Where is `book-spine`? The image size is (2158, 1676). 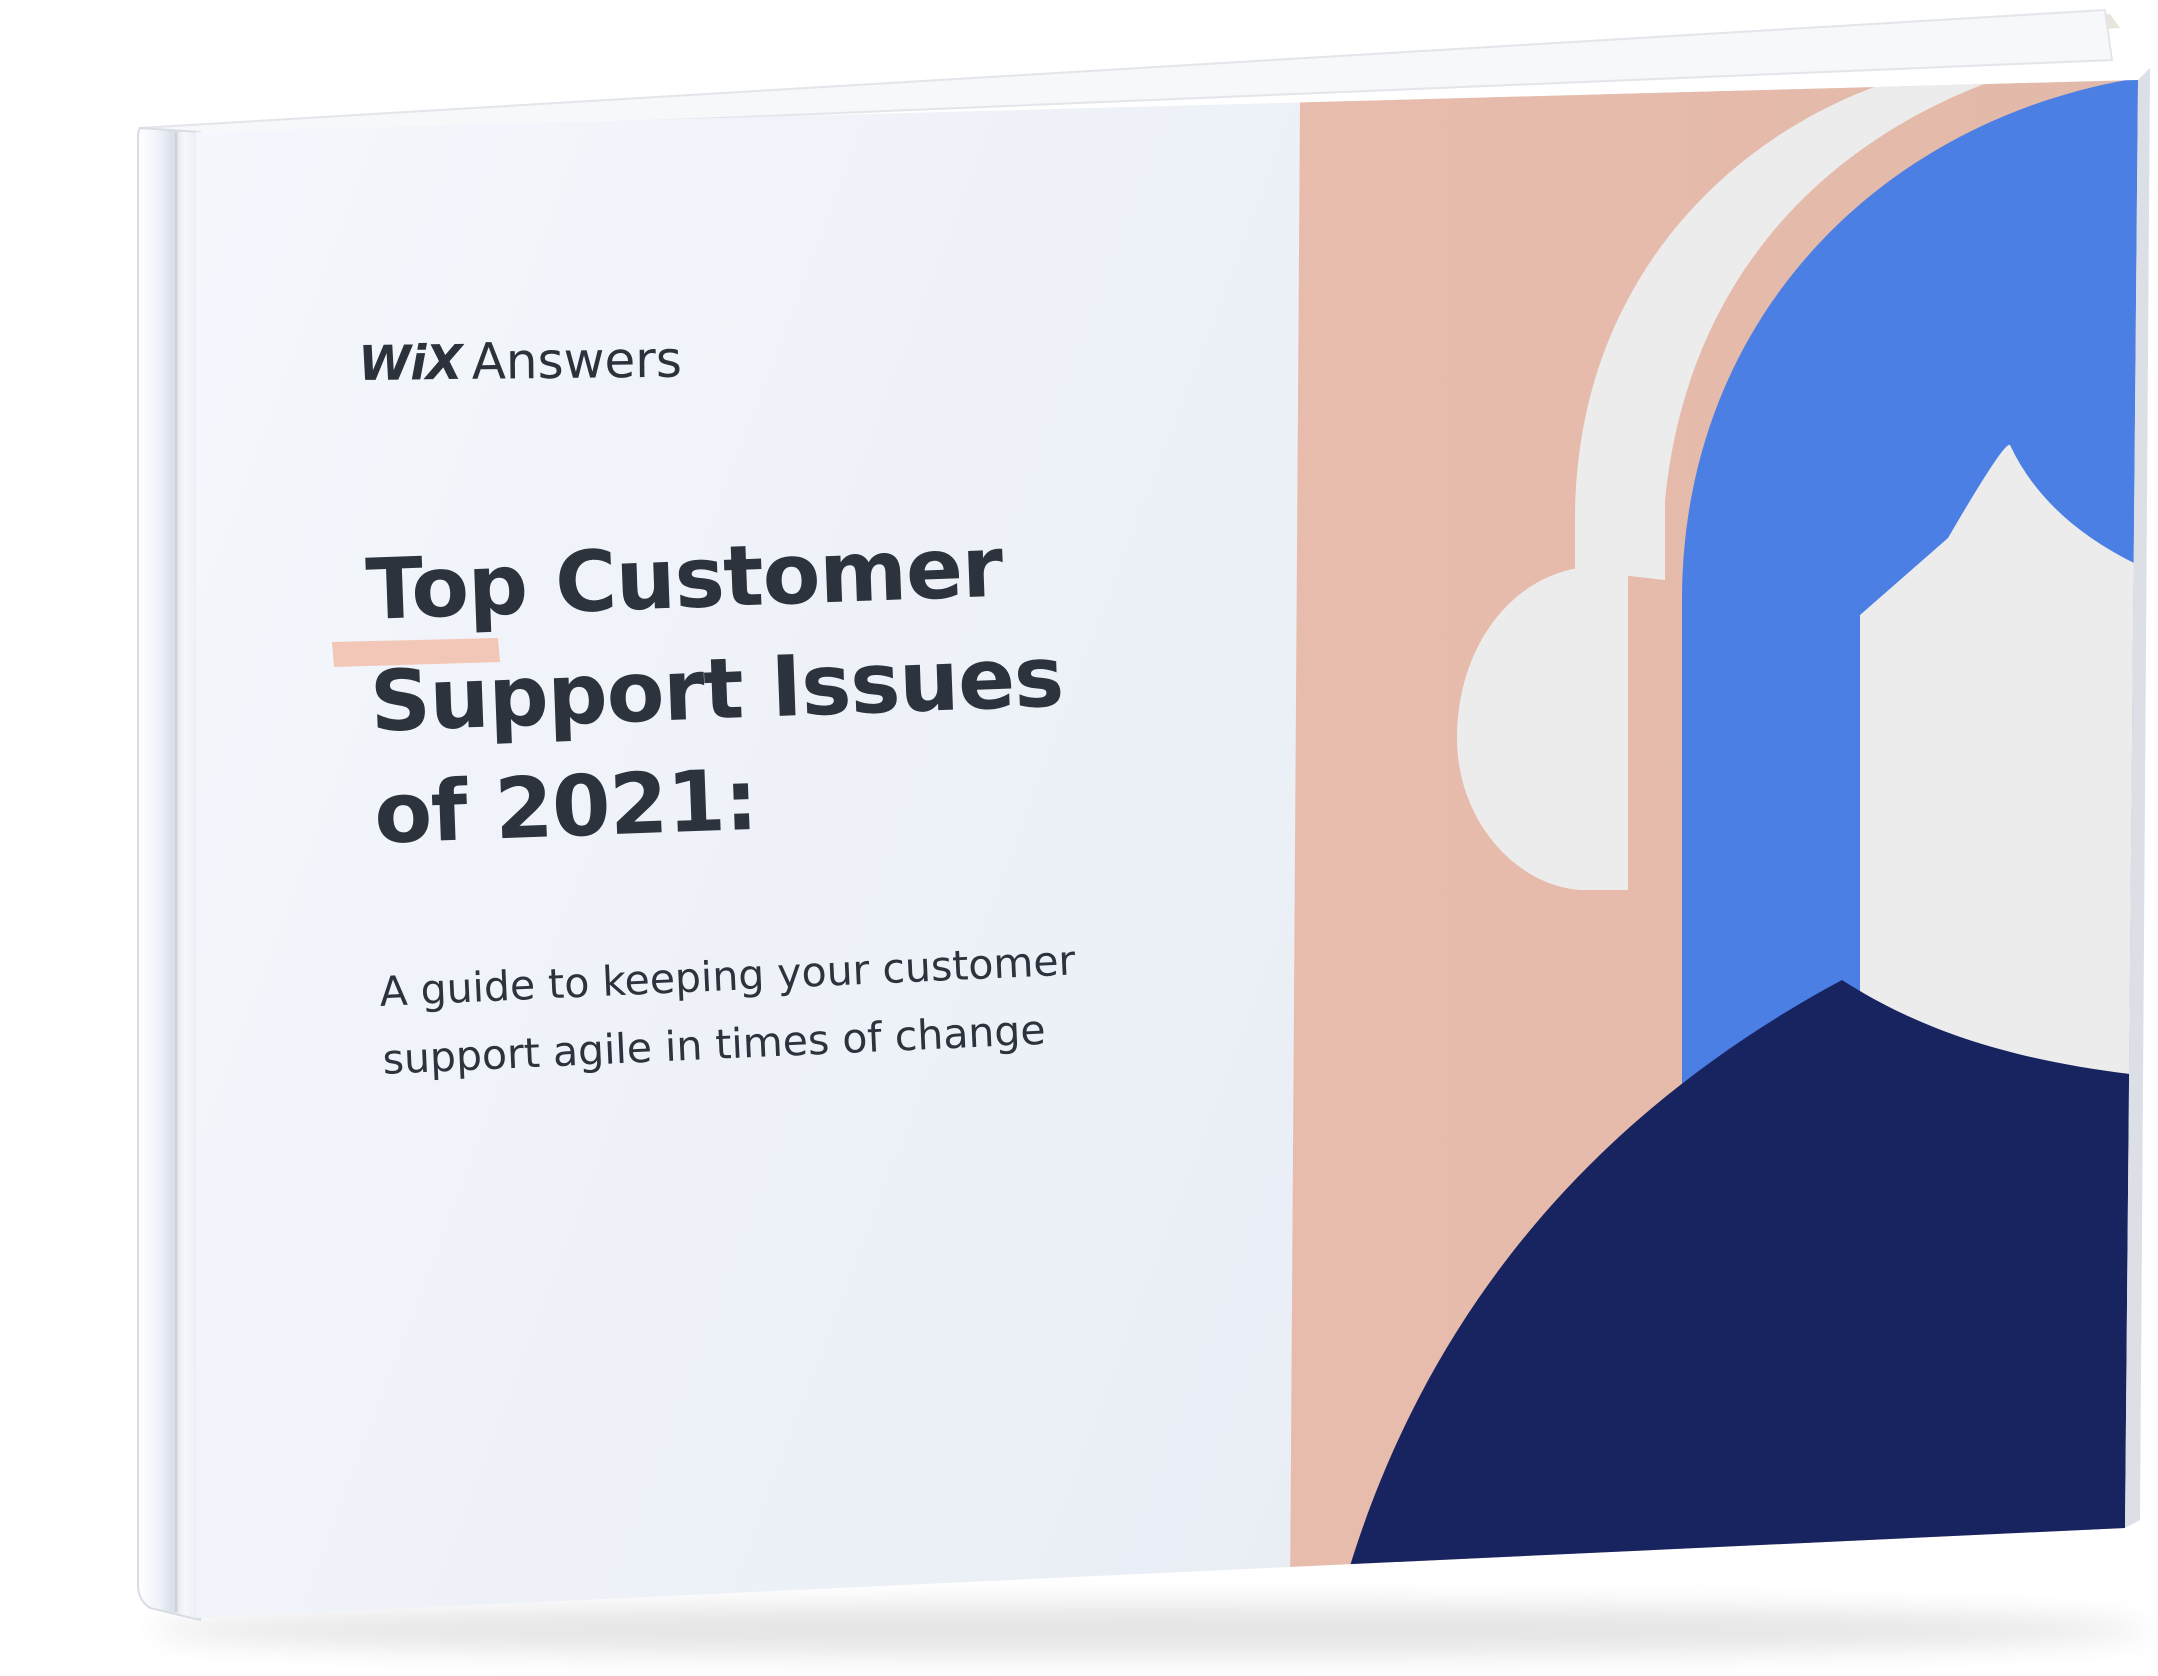 book-spine is located at coordinates (169, 874).